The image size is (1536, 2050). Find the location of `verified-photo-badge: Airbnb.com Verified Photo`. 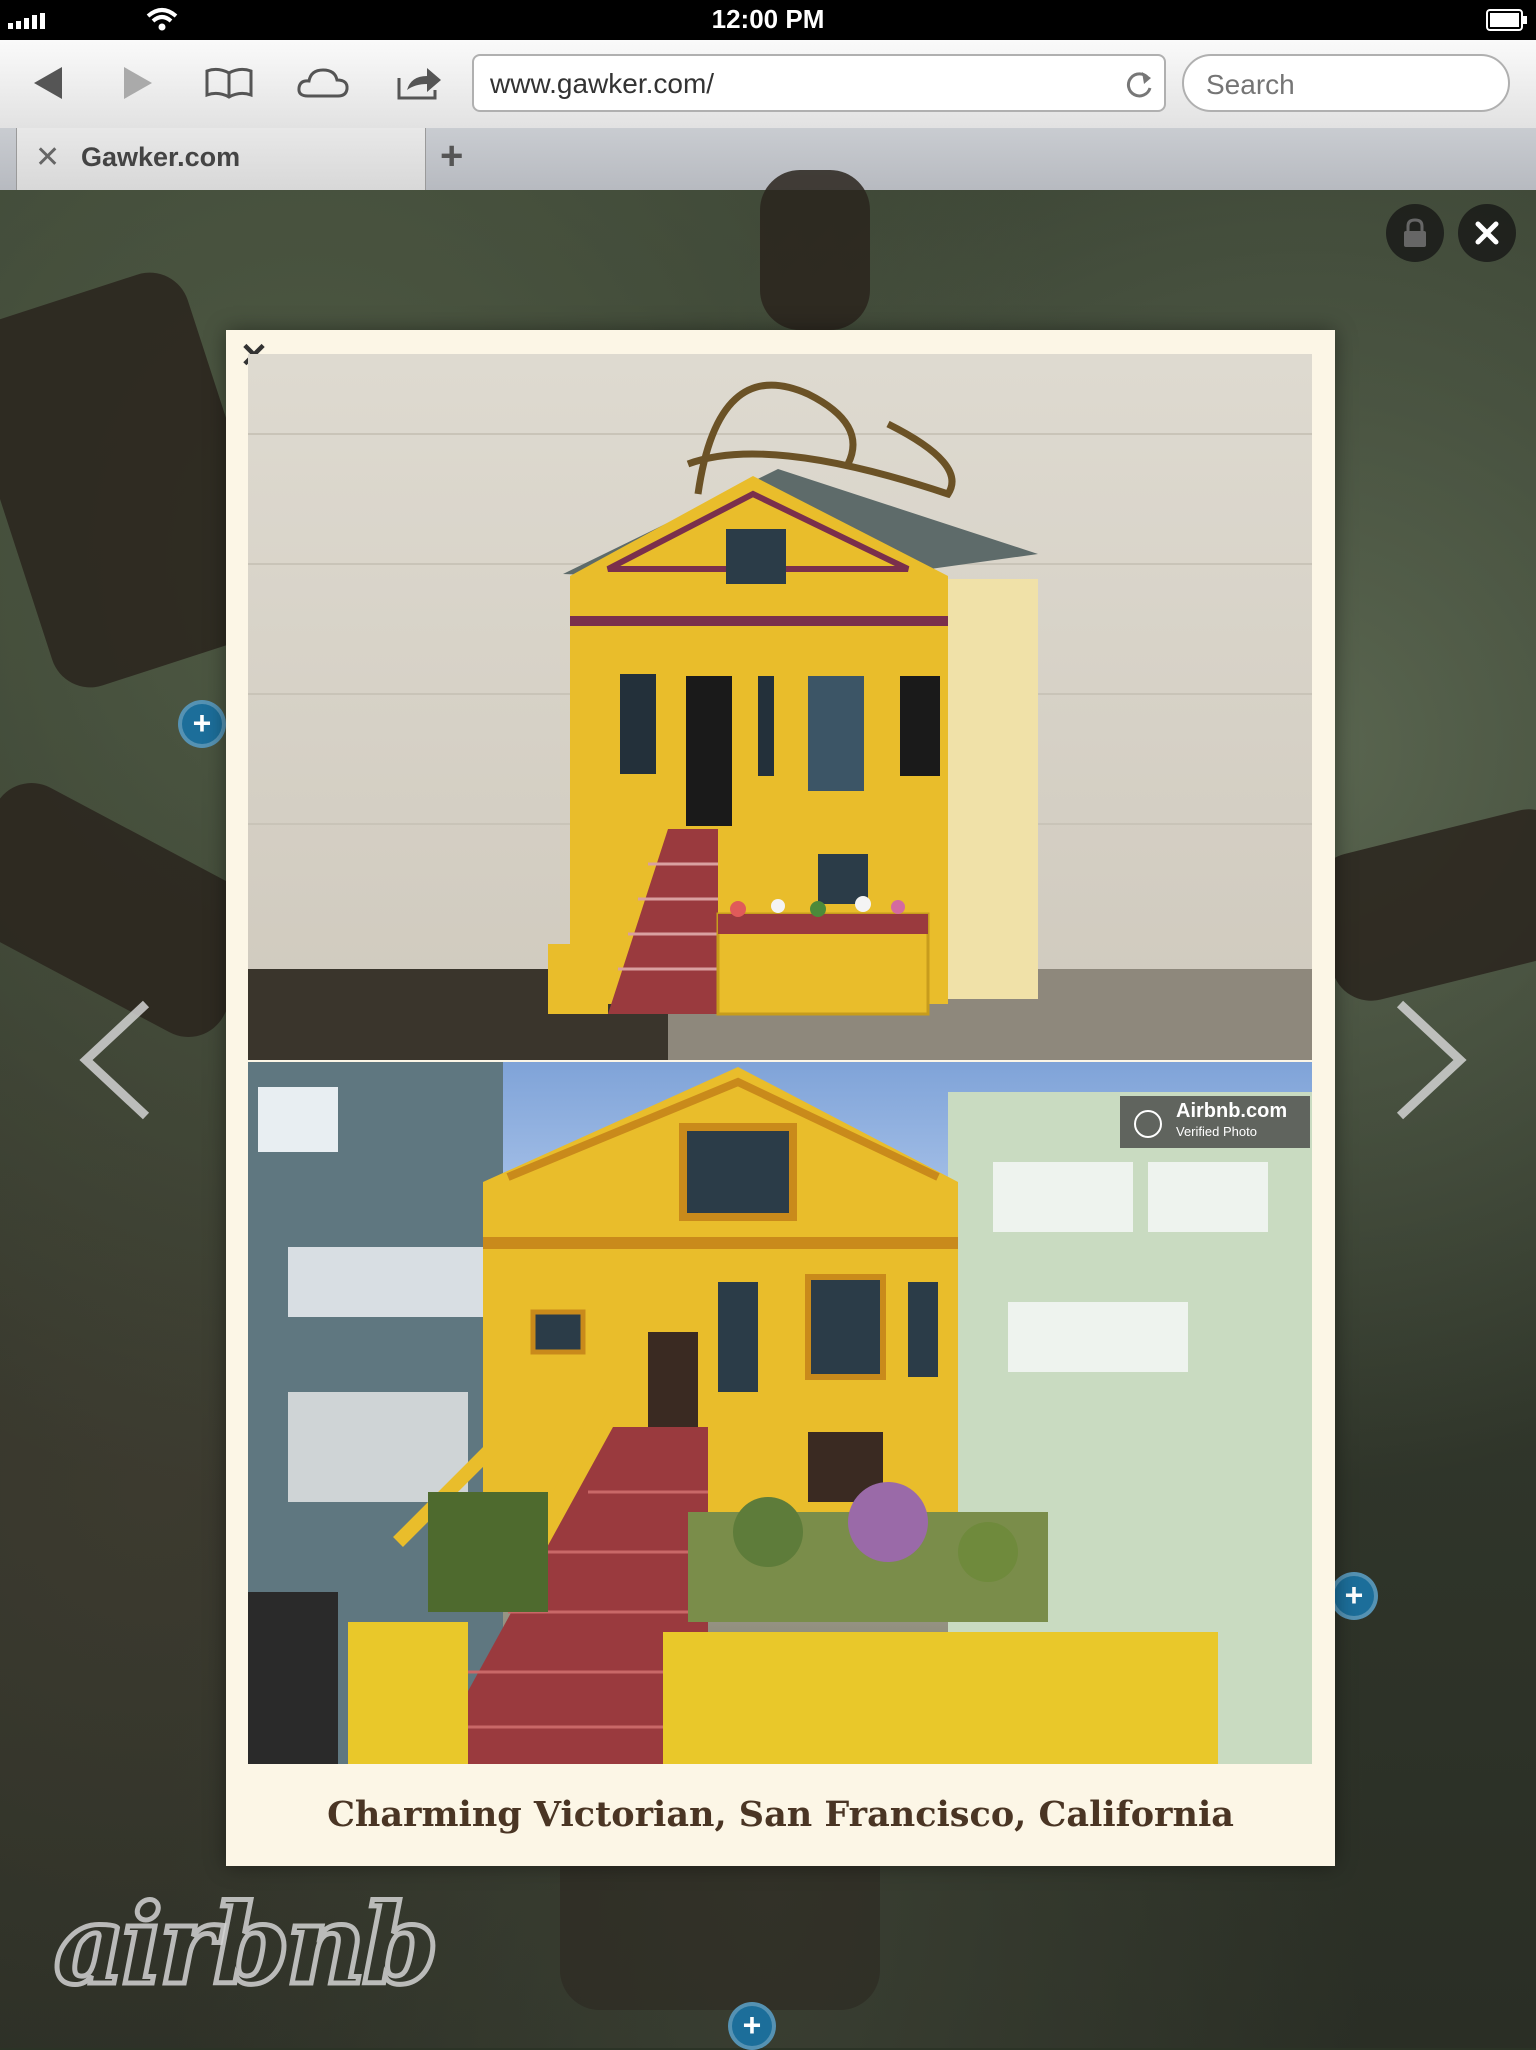

verified-photo-badge: Airbnb.com Verified Photo is located at coordinates (1215, 1122).